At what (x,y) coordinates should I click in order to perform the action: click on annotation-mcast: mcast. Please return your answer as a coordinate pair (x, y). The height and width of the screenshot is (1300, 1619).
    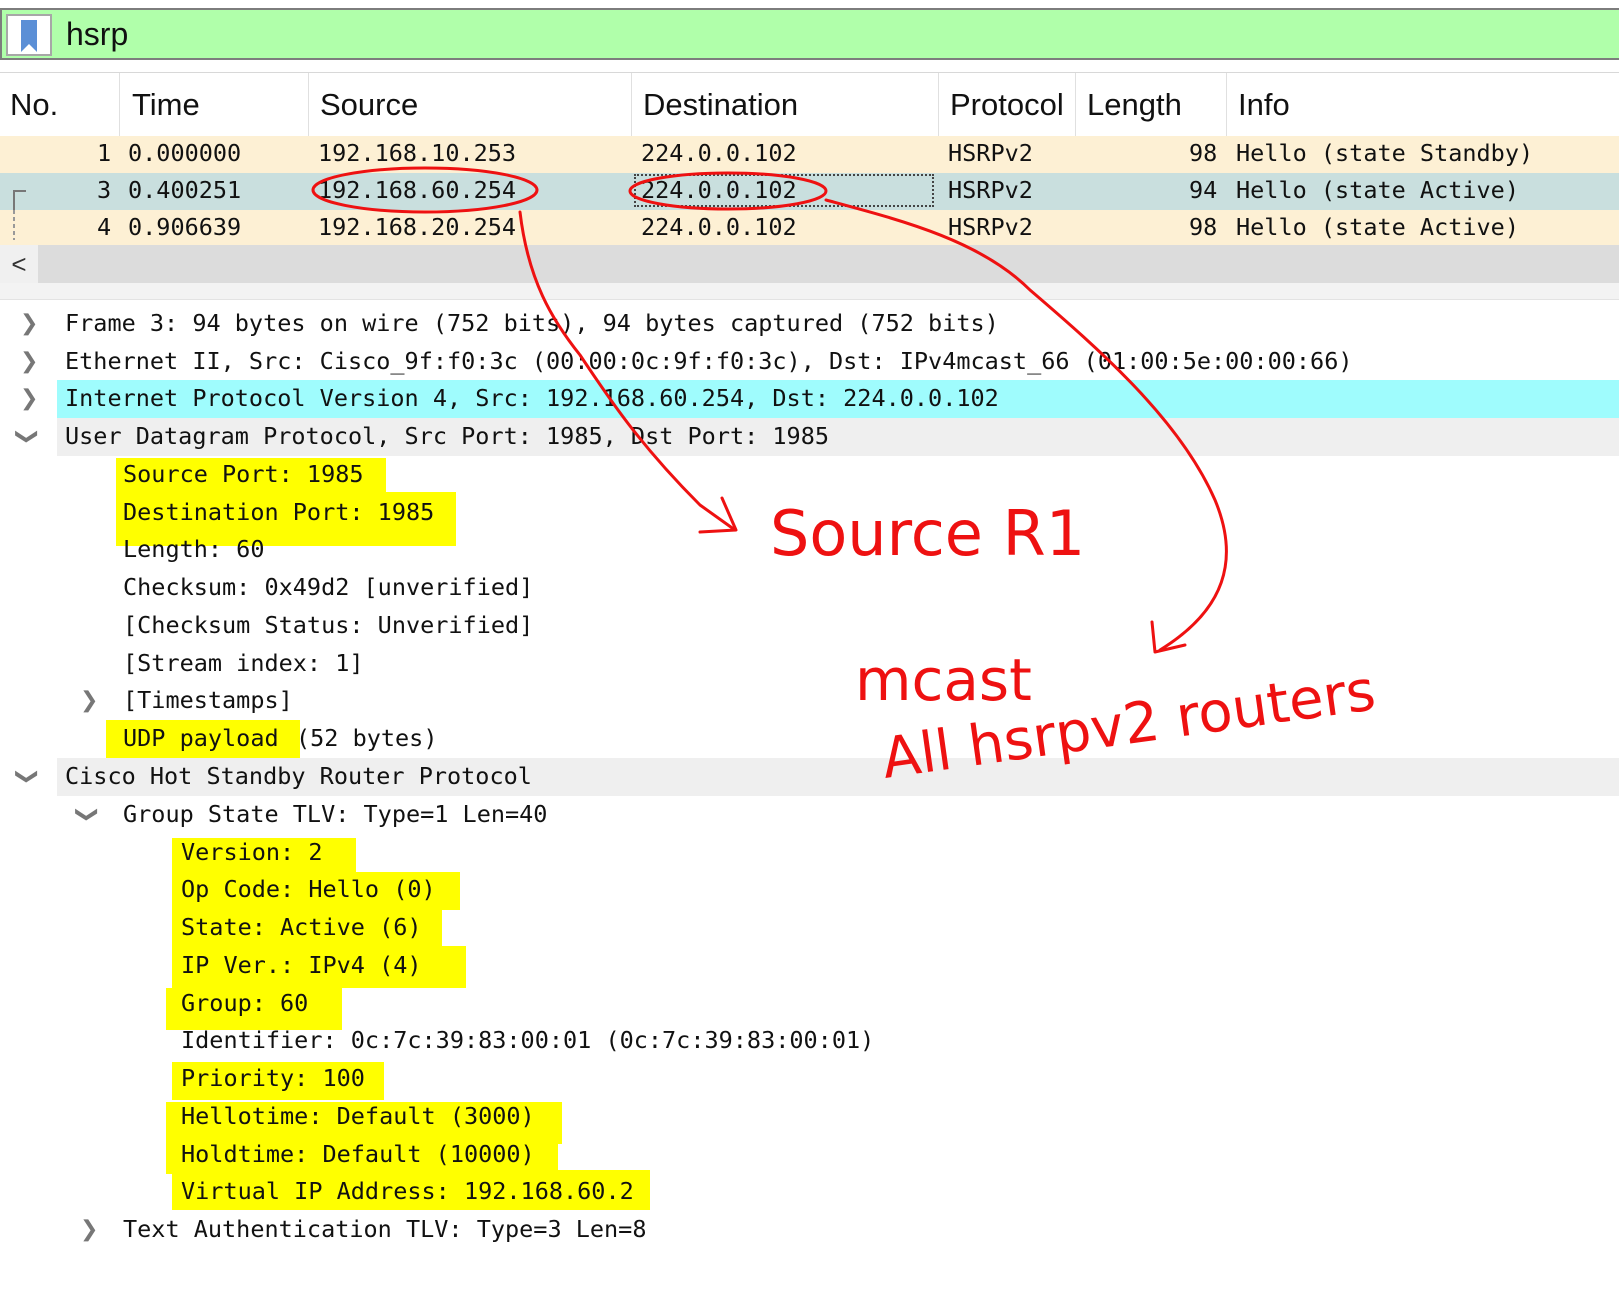
    Looking at the image, I should click on (943, 680).